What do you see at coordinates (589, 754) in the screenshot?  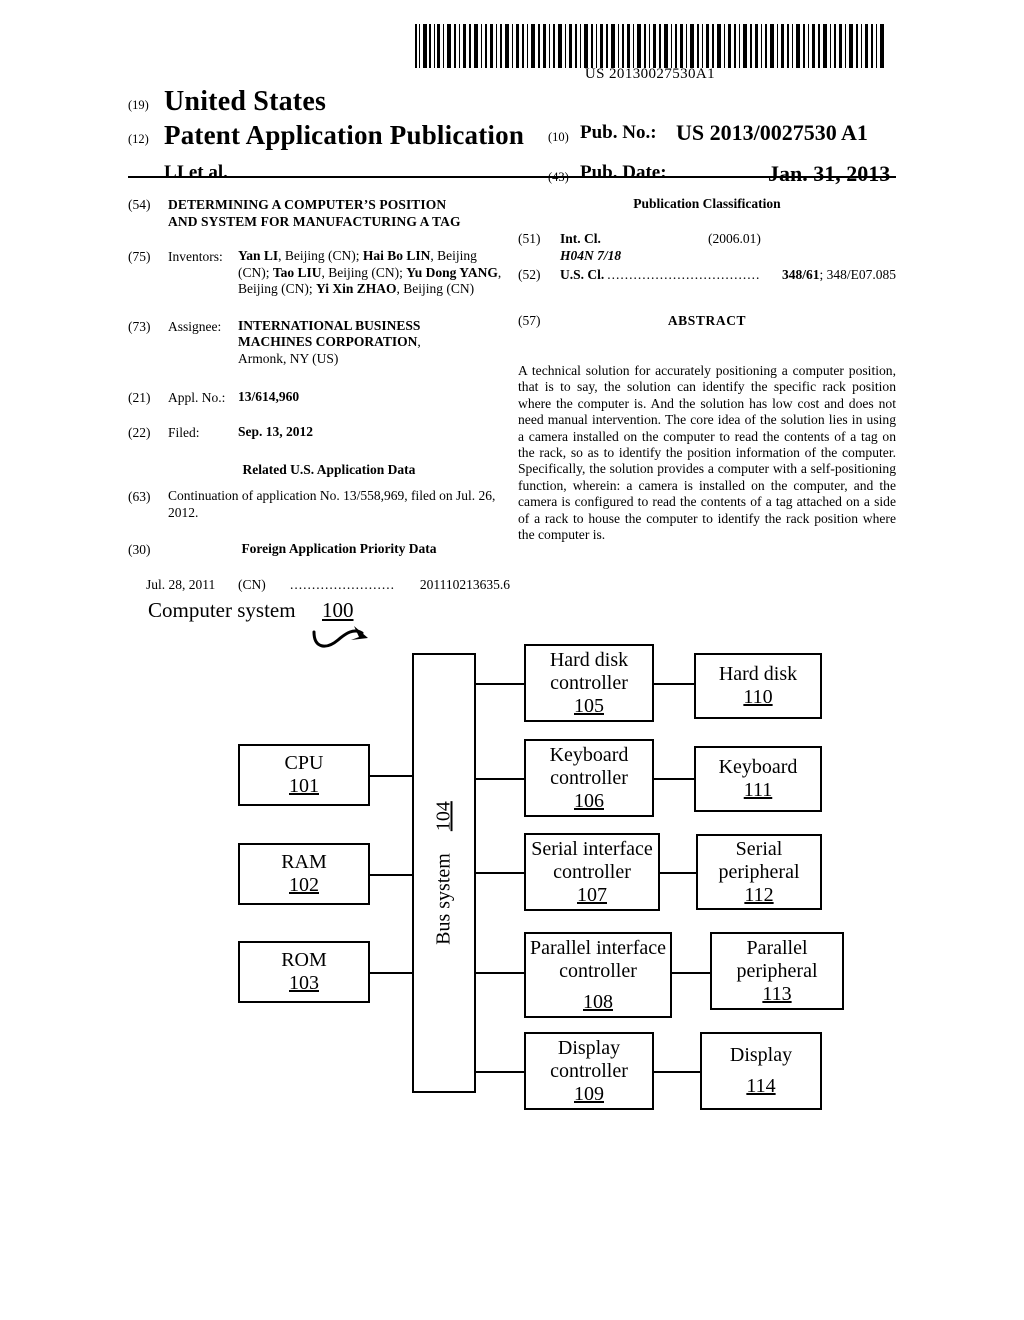 I see `keyboard-controller-line1: Keyboard` at bounding box center [589, 754].